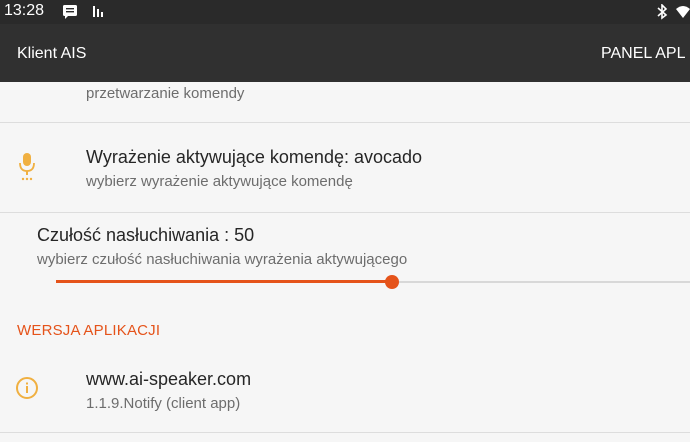  Describe the element at coordinates (98, 13) in the screenshot. I see `signal-icon` at that location.